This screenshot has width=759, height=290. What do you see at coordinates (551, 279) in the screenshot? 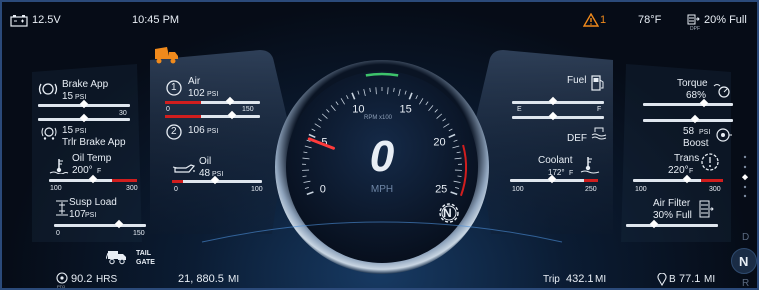
I see `trip-label: Trip` at bounding box center [551, 279].